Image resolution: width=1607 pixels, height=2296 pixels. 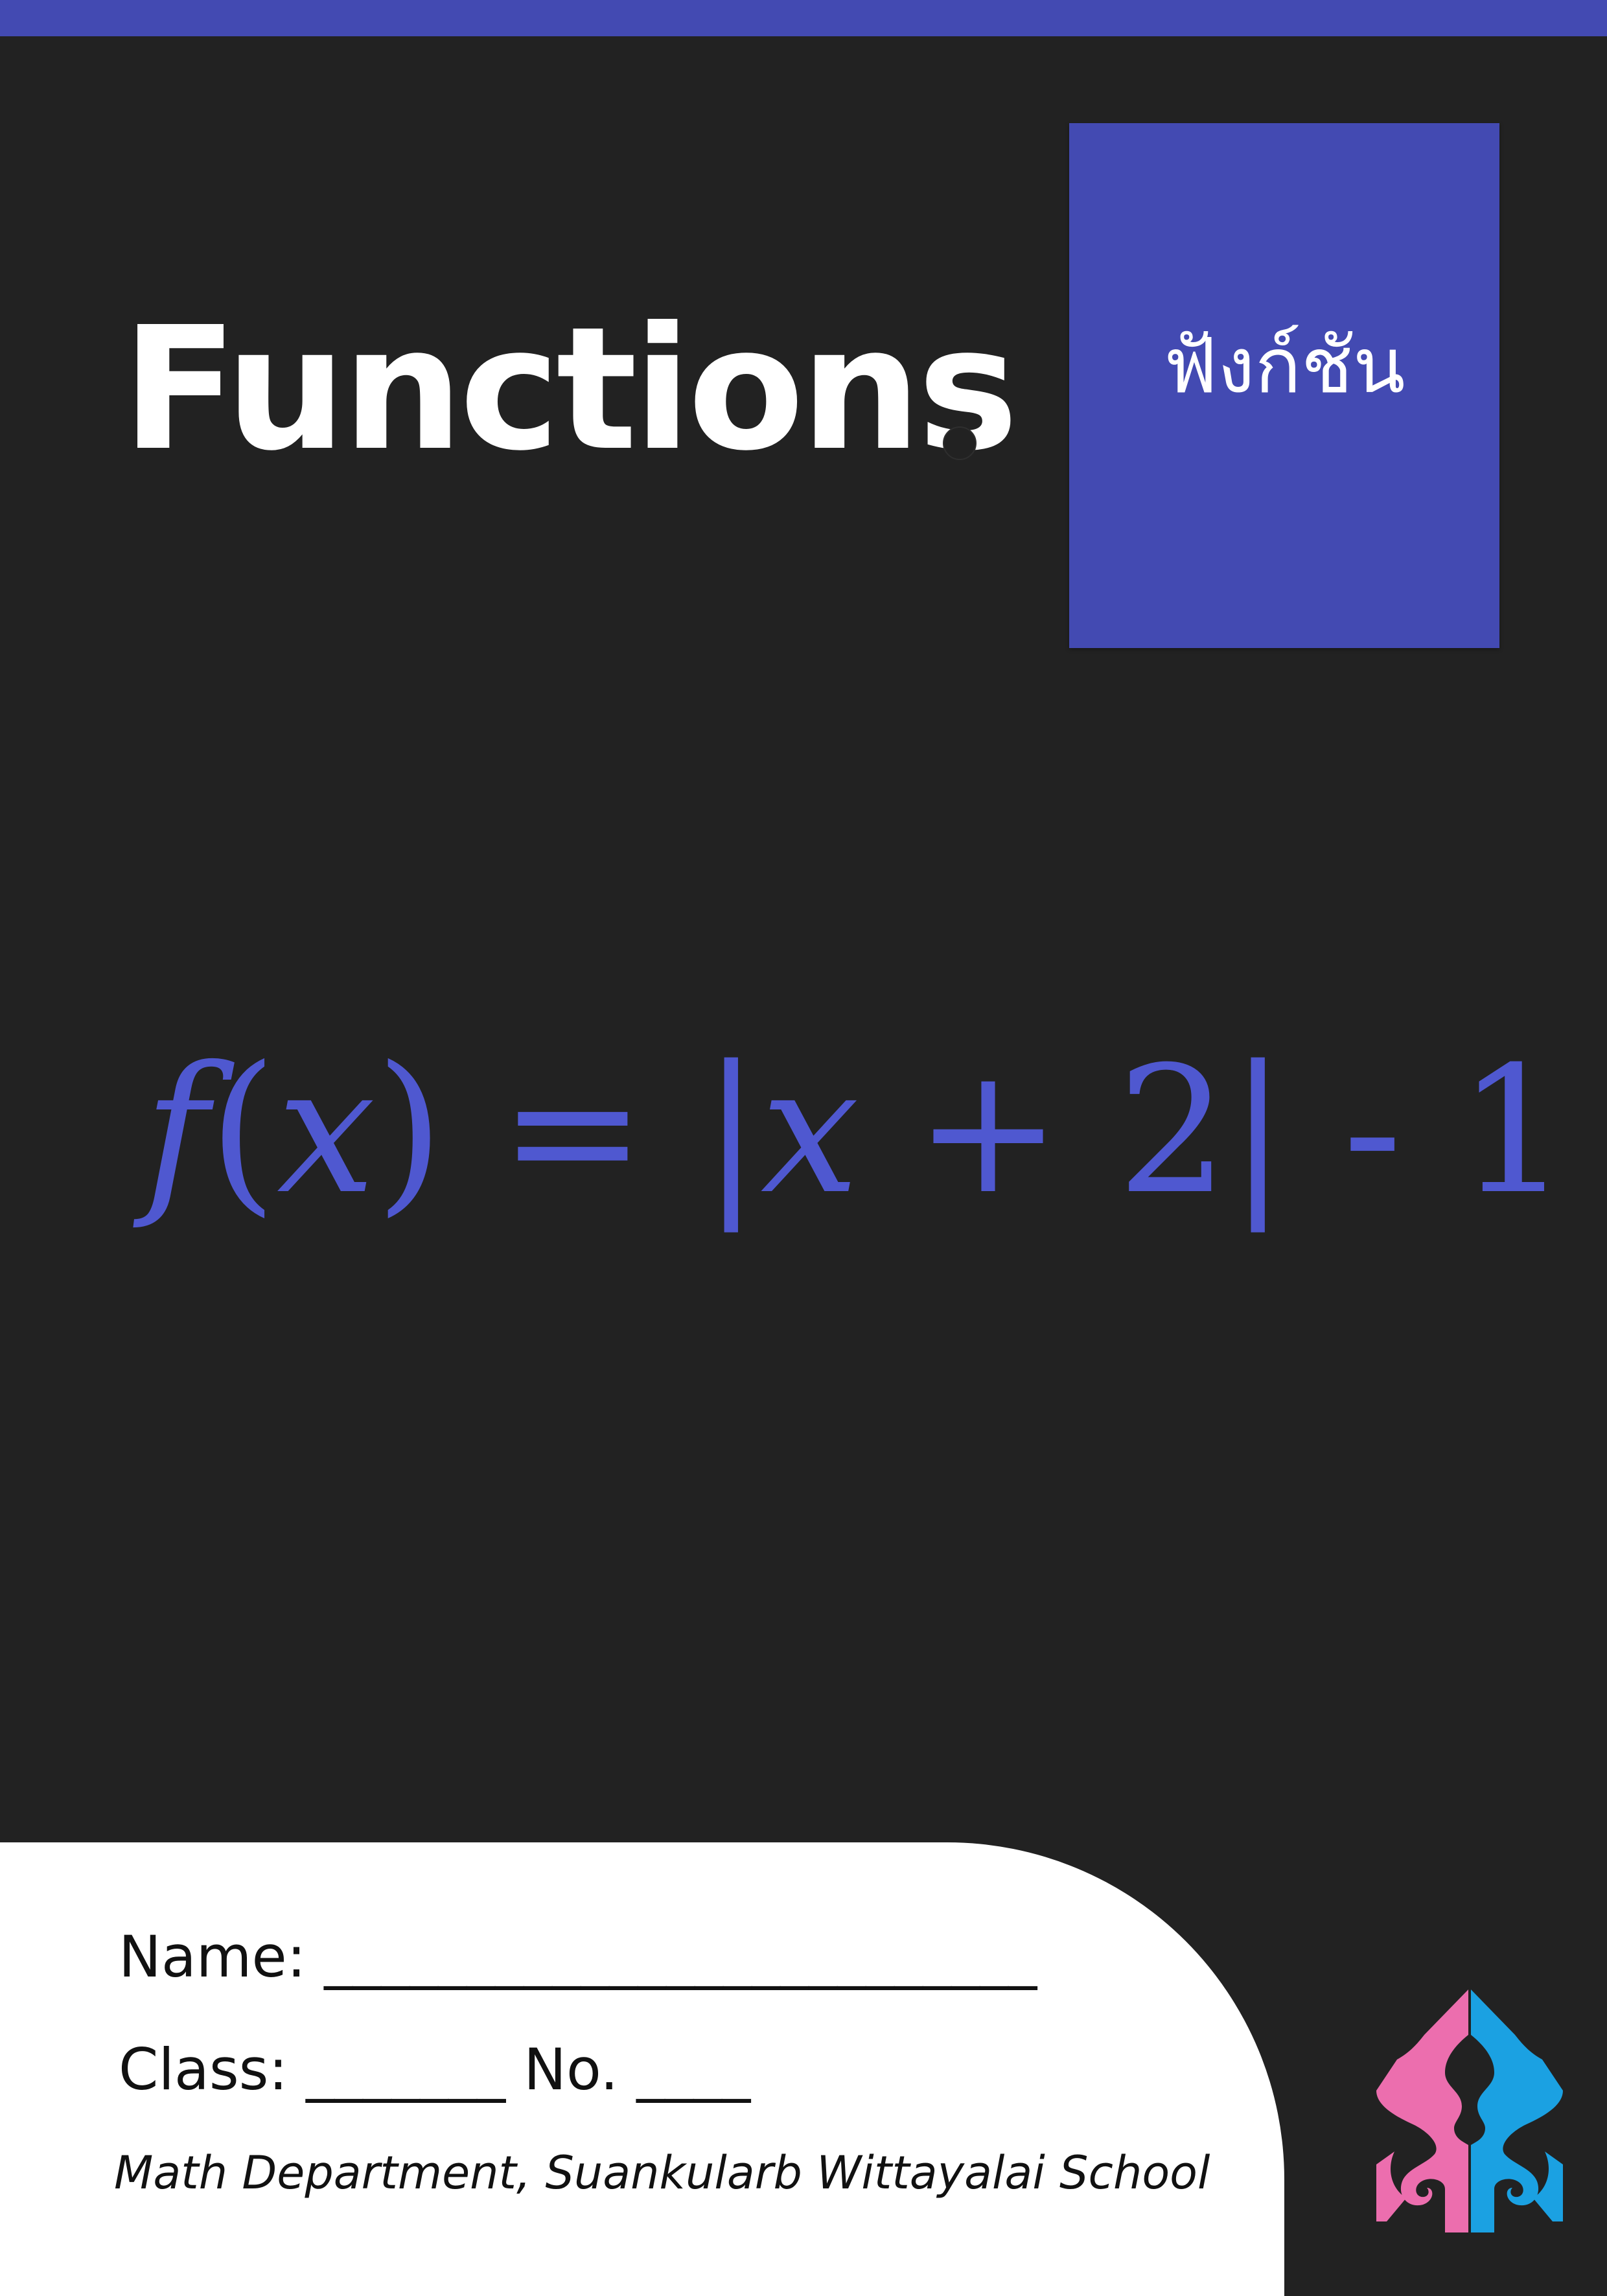 What do you see at coordinates (1214, 1130) in the screenshot?
I see `formula-rest: + 2| - 1` at bounding box center [1214, 1130].